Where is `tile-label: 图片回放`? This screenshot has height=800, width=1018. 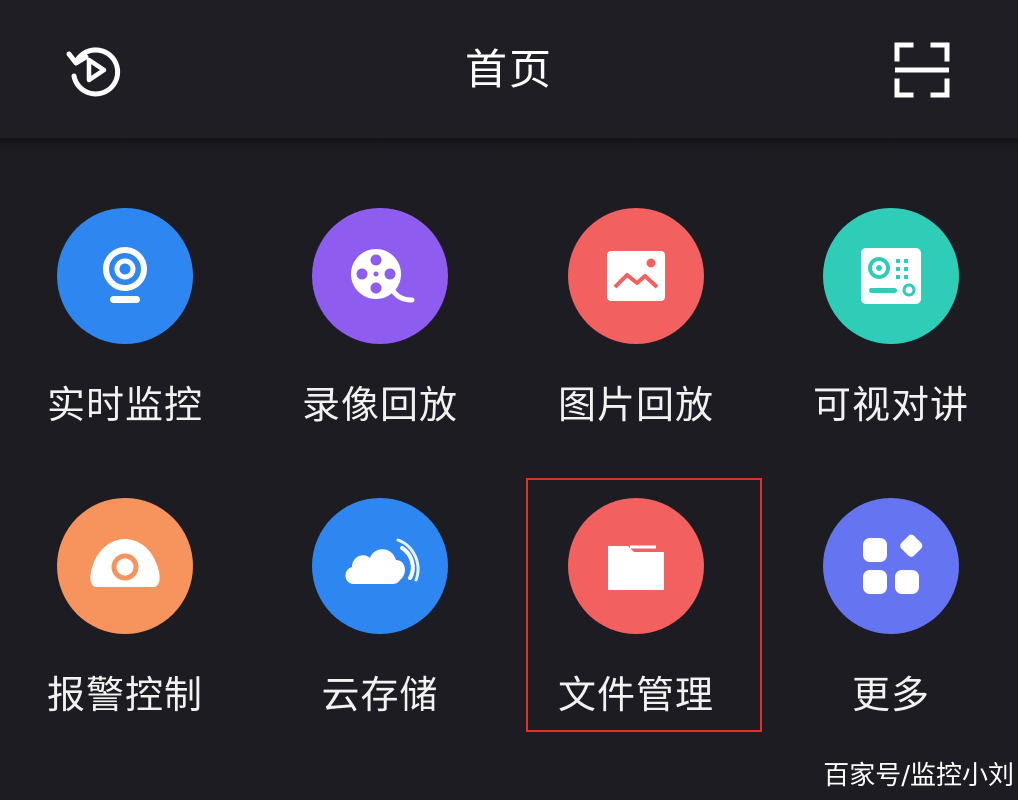 tile-label: 图片回放 is located at coordinates (635, 405).